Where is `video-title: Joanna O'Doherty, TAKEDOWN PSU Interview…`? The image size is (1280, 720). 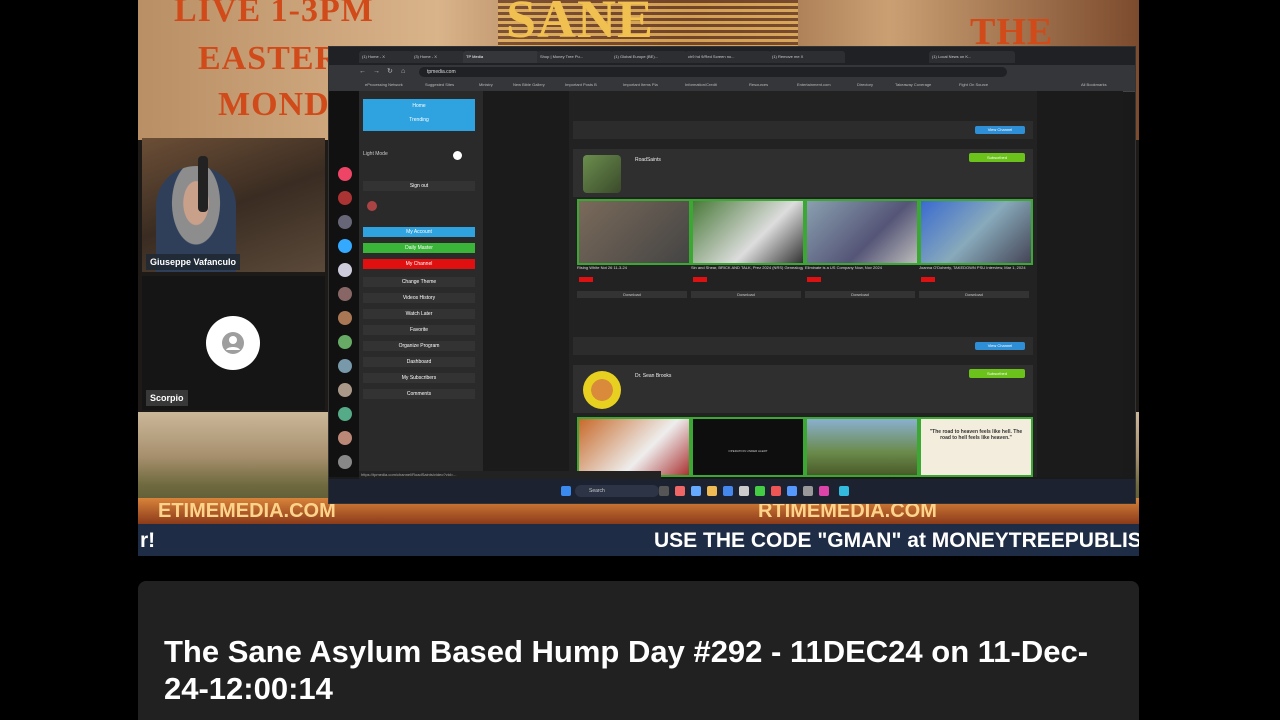 video-title: Joanna O'Doherty, TAKEDOWN PSU Interview… is located at coordinates (975, 267).